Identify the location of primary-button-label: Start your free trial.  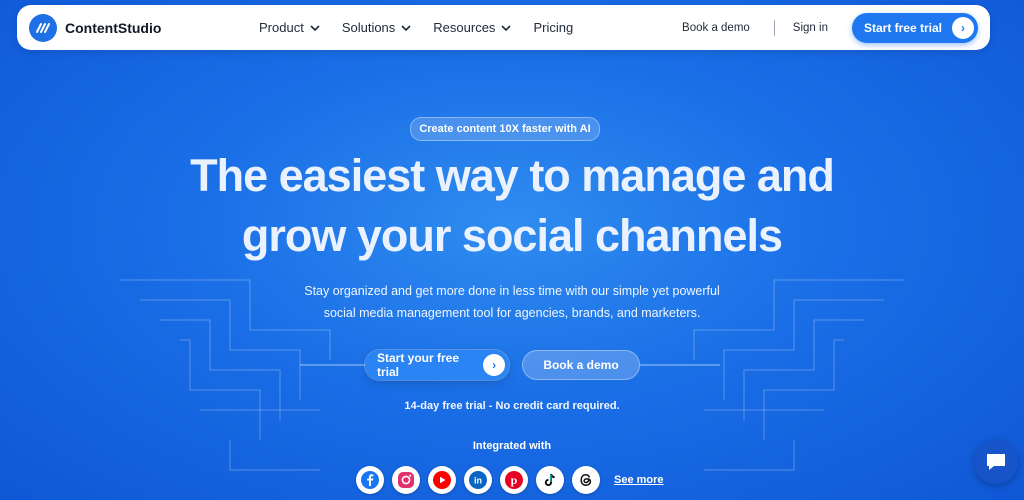
(418, 365).